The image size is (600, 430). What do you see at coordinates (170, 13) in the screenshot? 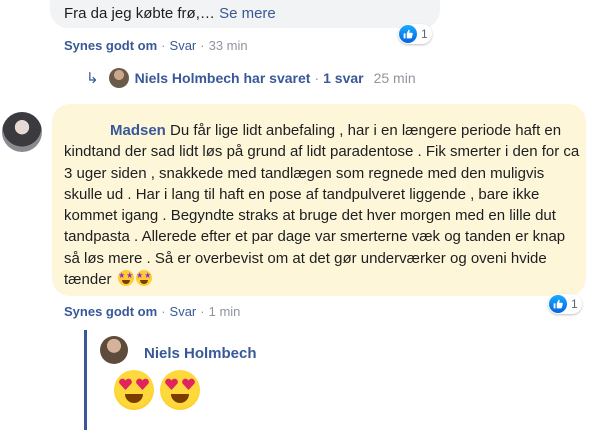
I see `top-comment-text: Fra da jeg købte frø,… Se mere` at bounding box center [170, 13].